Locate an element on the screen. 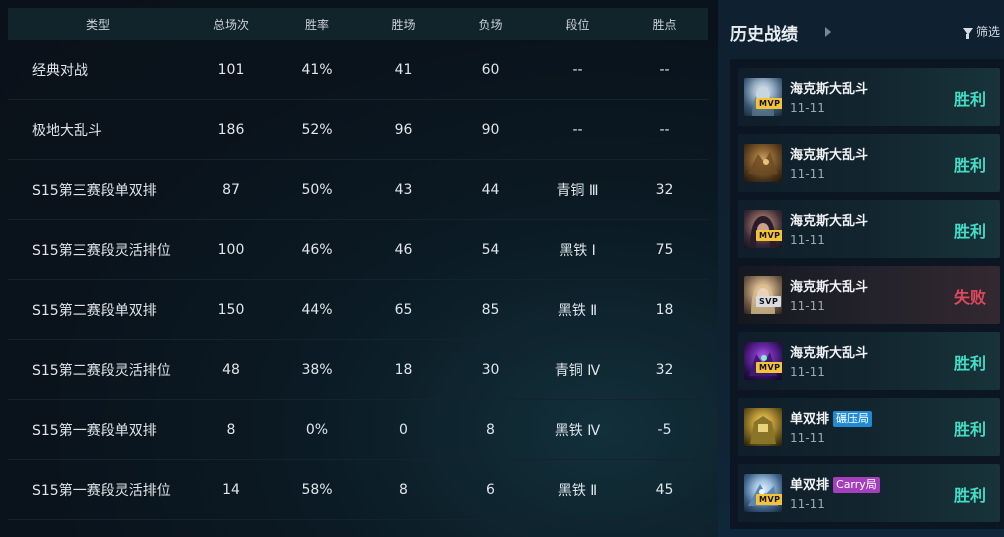 This screenshot has width=1004, height=537. carry-tag: Carry局 is located at coordinates (856, 485).